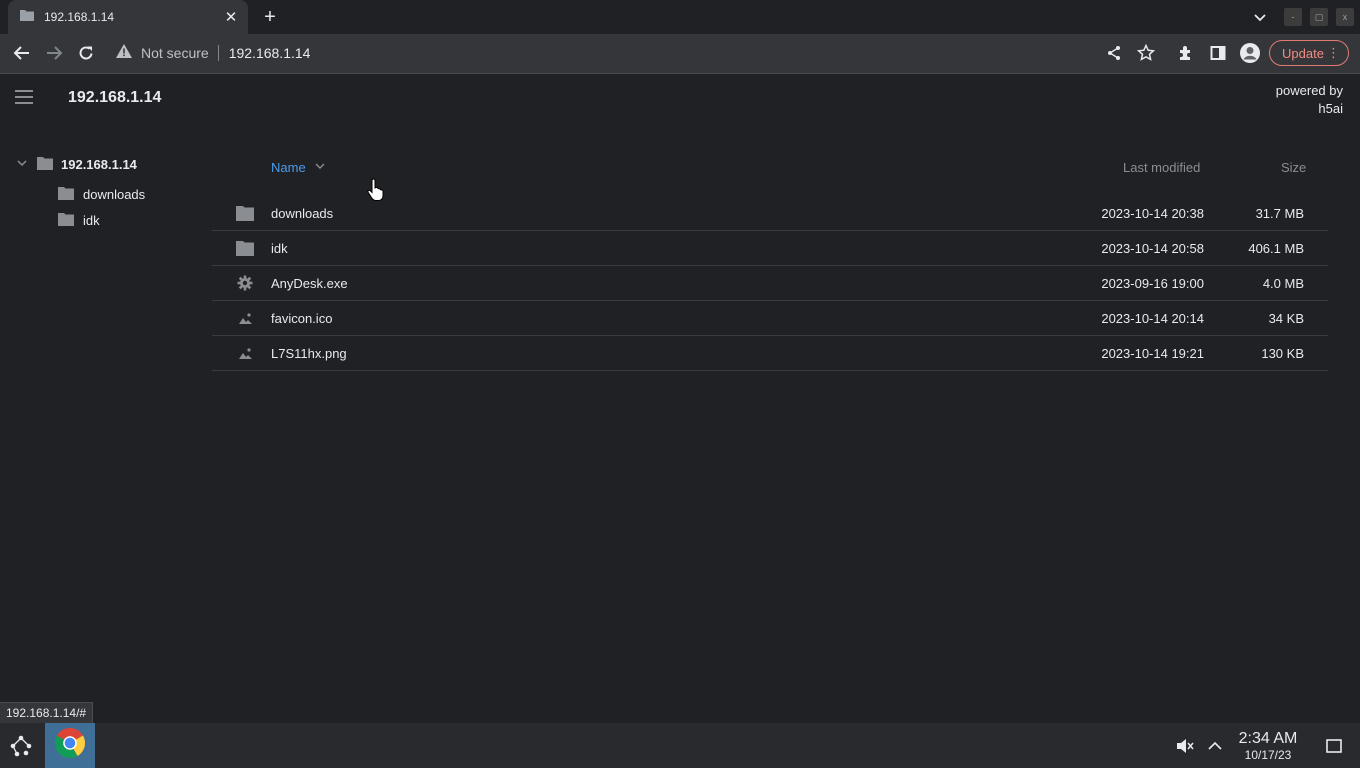 This screenshot has width=1360, height=768. Describe the element at coordinates (1293, 17) in the screenshot. I see `minimize-button: -` at that location.